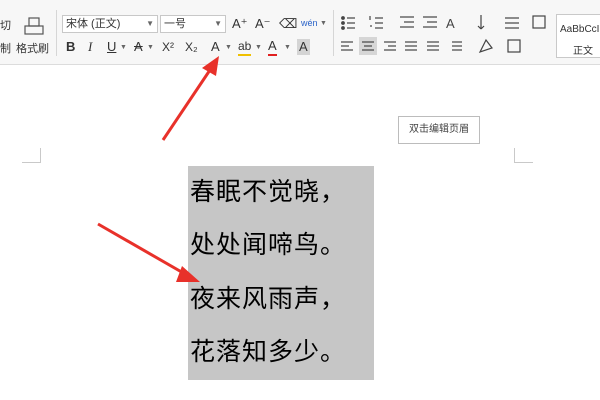  What do you see at coordinates (148, 252) in the screenshot?
I see `arrow-to-selected-text` at bounding box center [148, 252].